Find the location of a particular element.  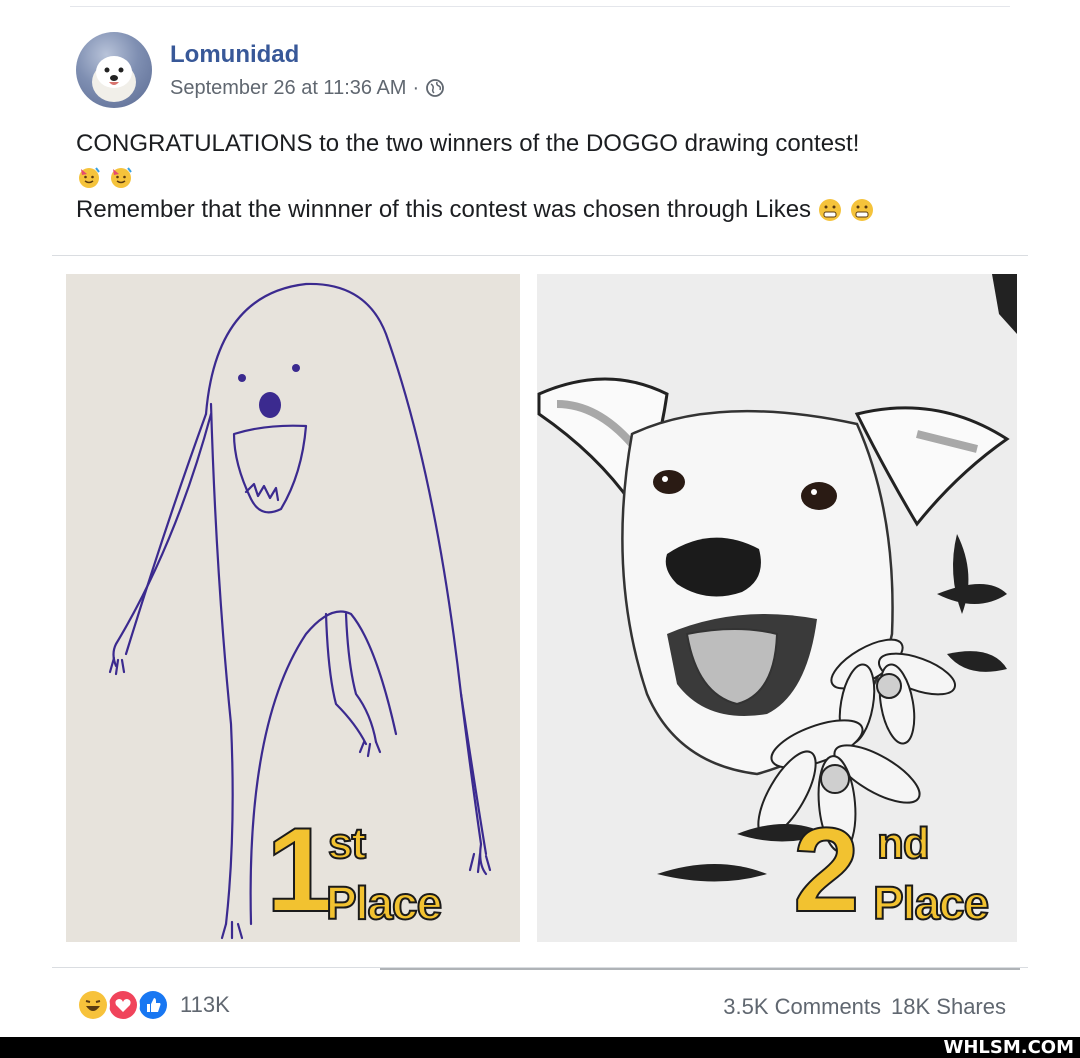

shares-count: 18K Shares is located at coordinates (948, 1007).